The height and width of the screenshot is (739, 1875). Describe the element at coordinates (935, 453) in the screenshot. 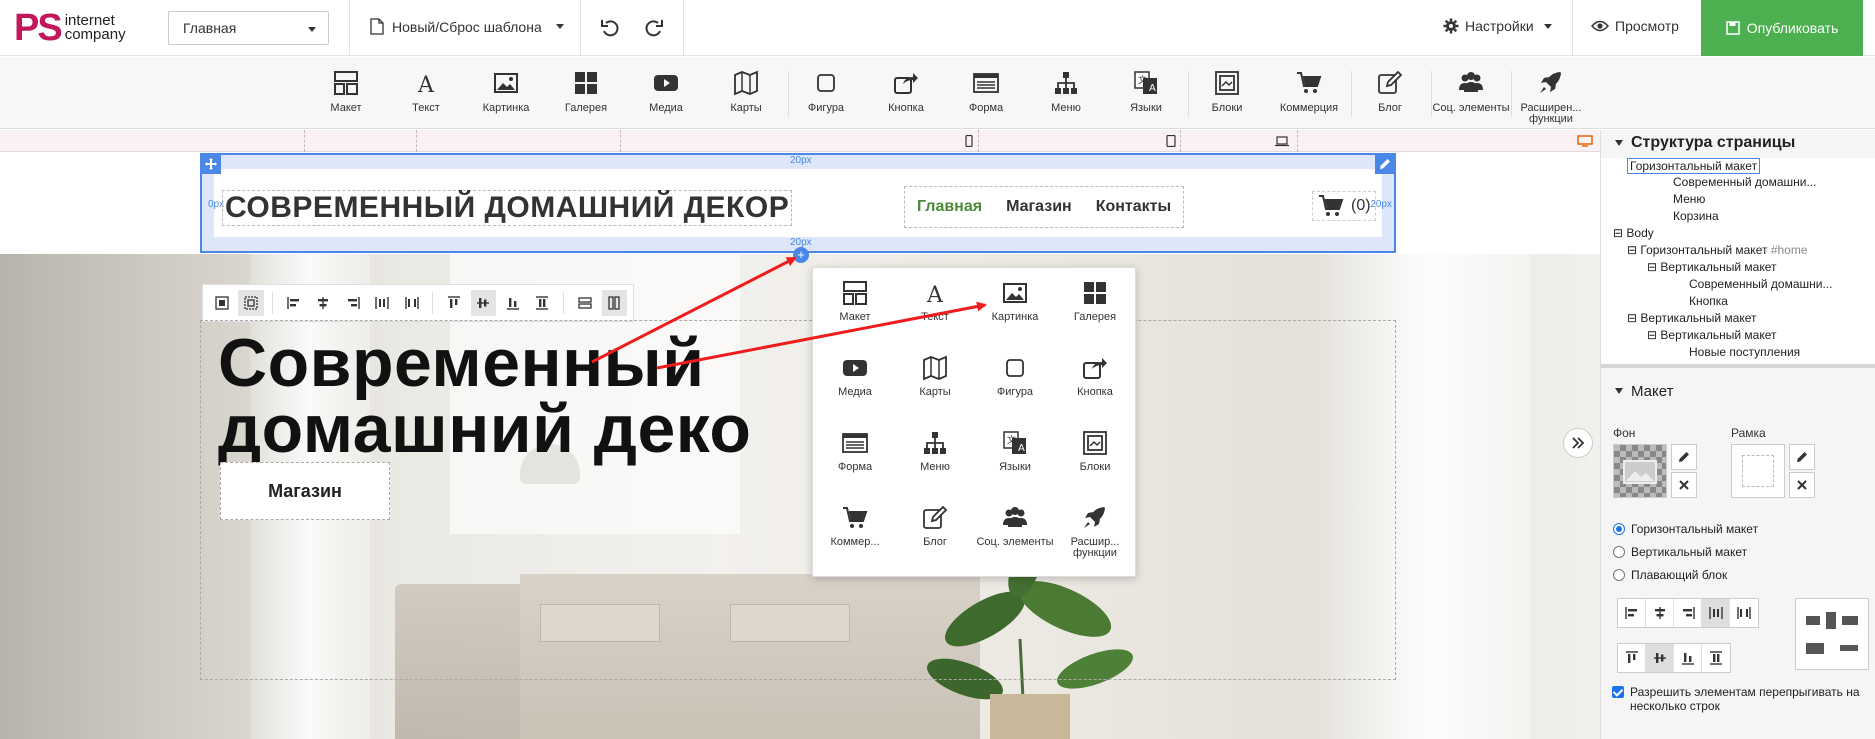

I see `popup-item-menu: Меню` at that location.